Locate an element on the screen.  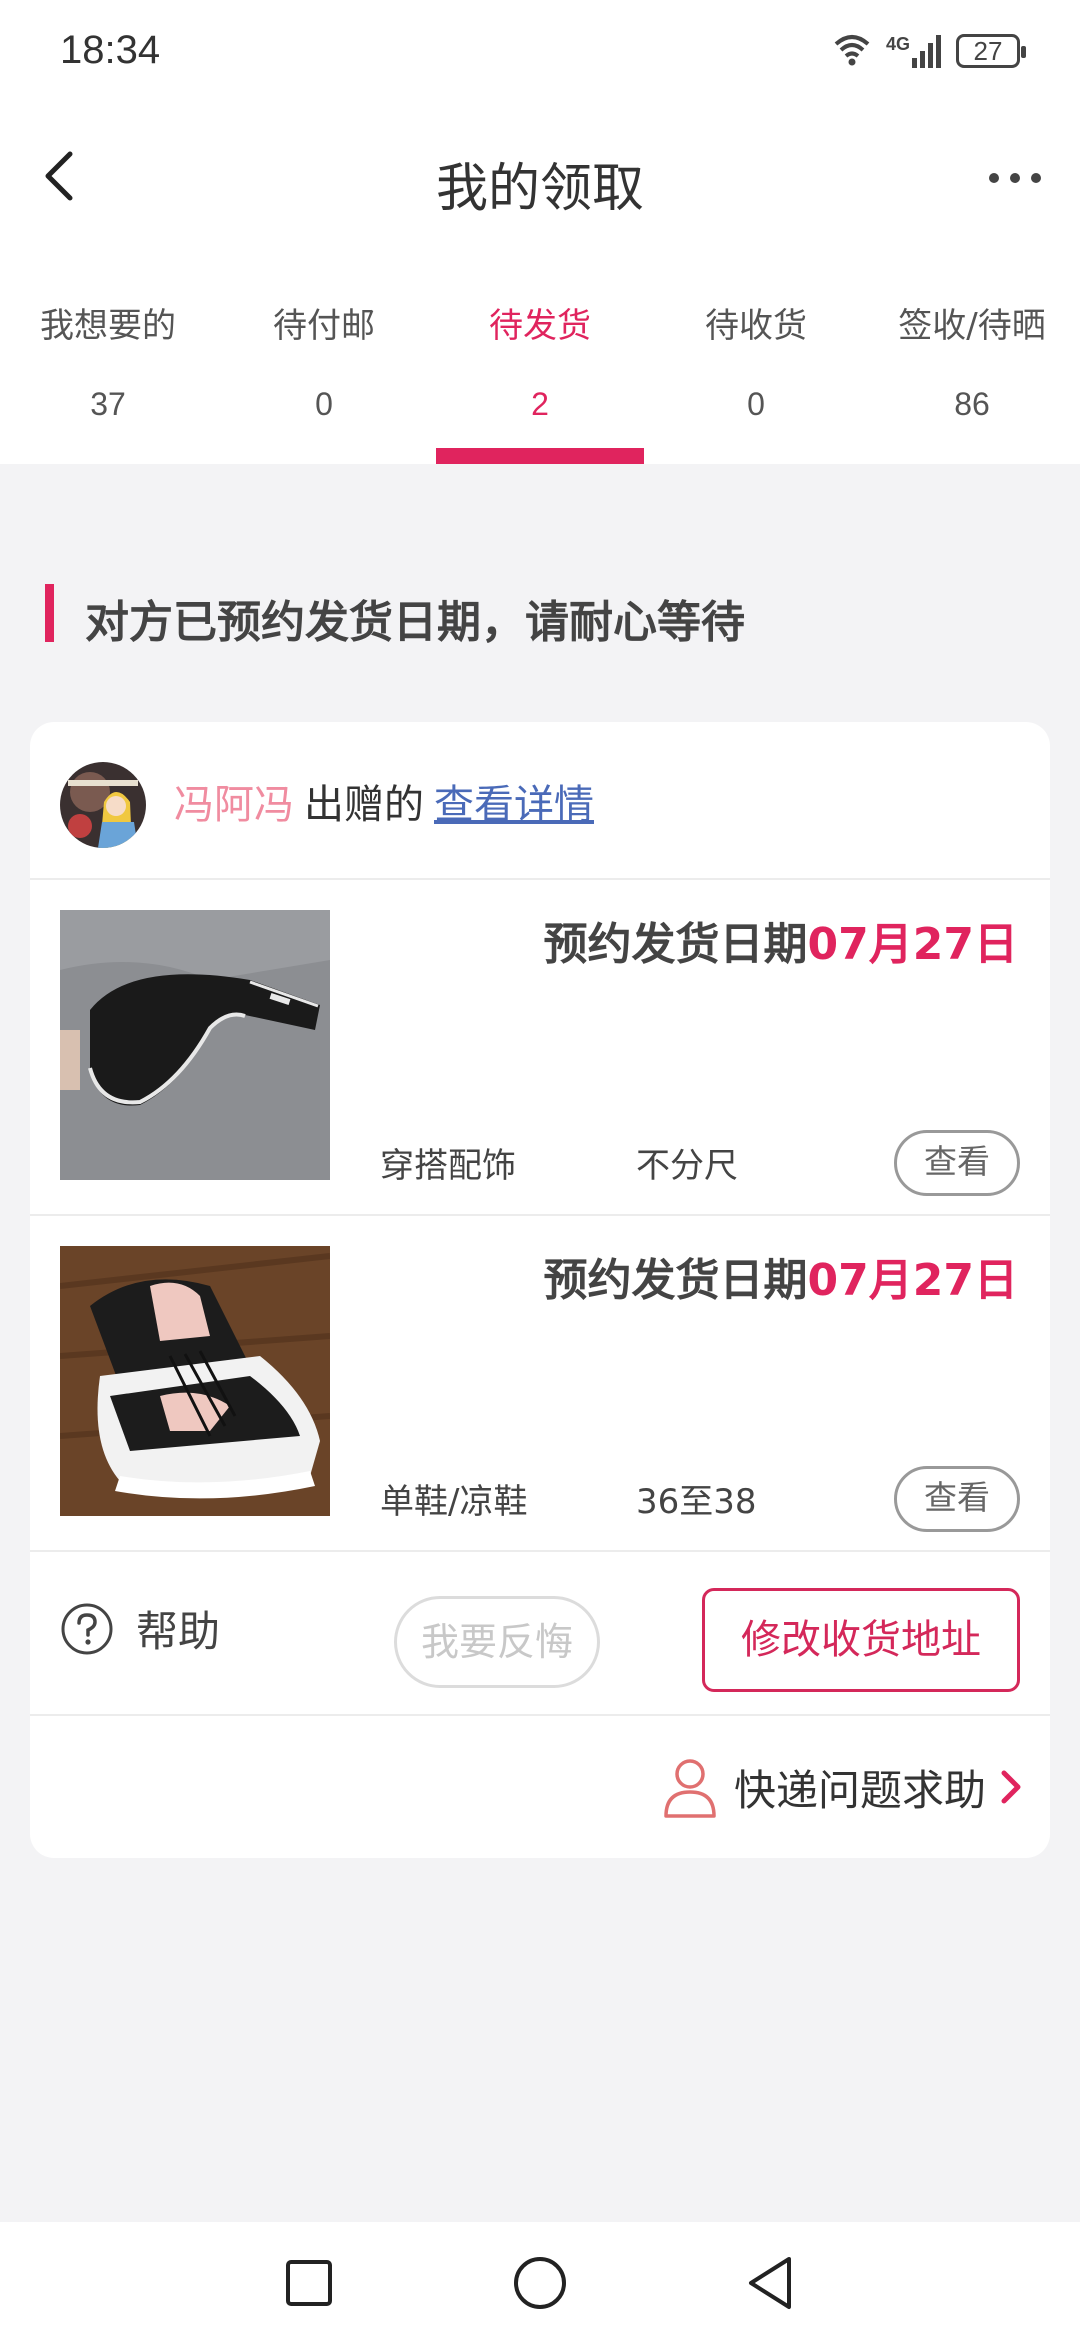
recents-button is located at coordinates (309, 2283).